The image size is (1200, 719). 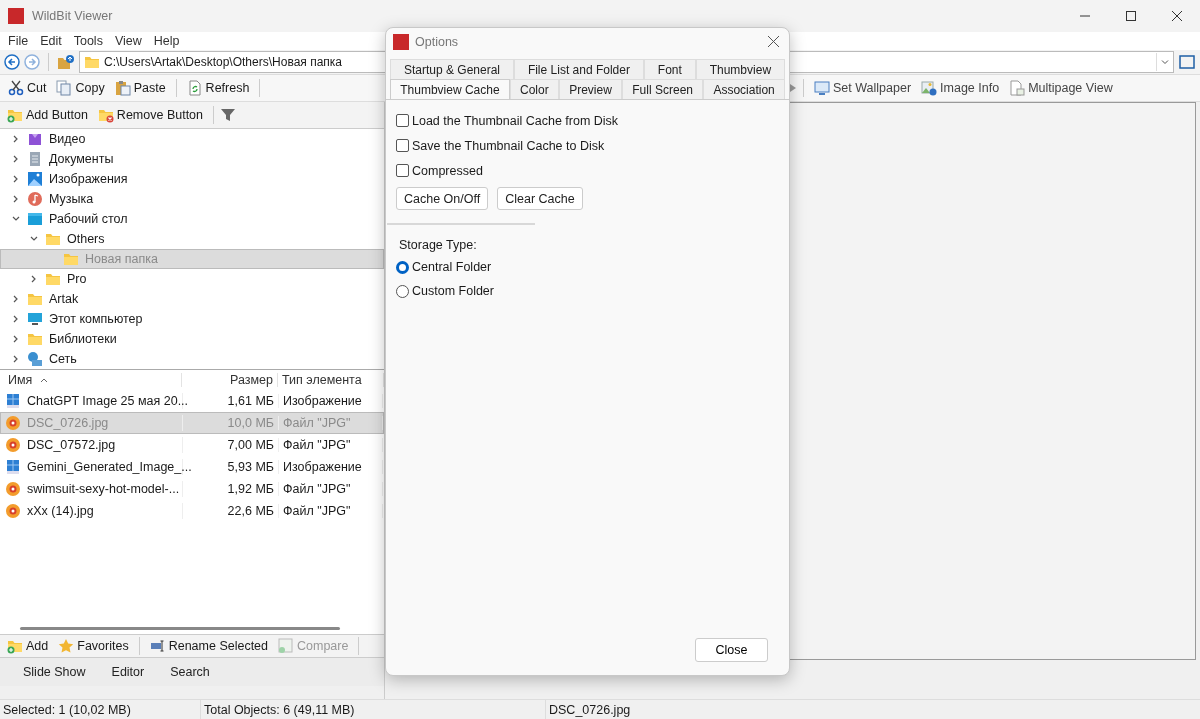 I want to click on file-size: 22,6 МБ, so click(x=231, y=511).